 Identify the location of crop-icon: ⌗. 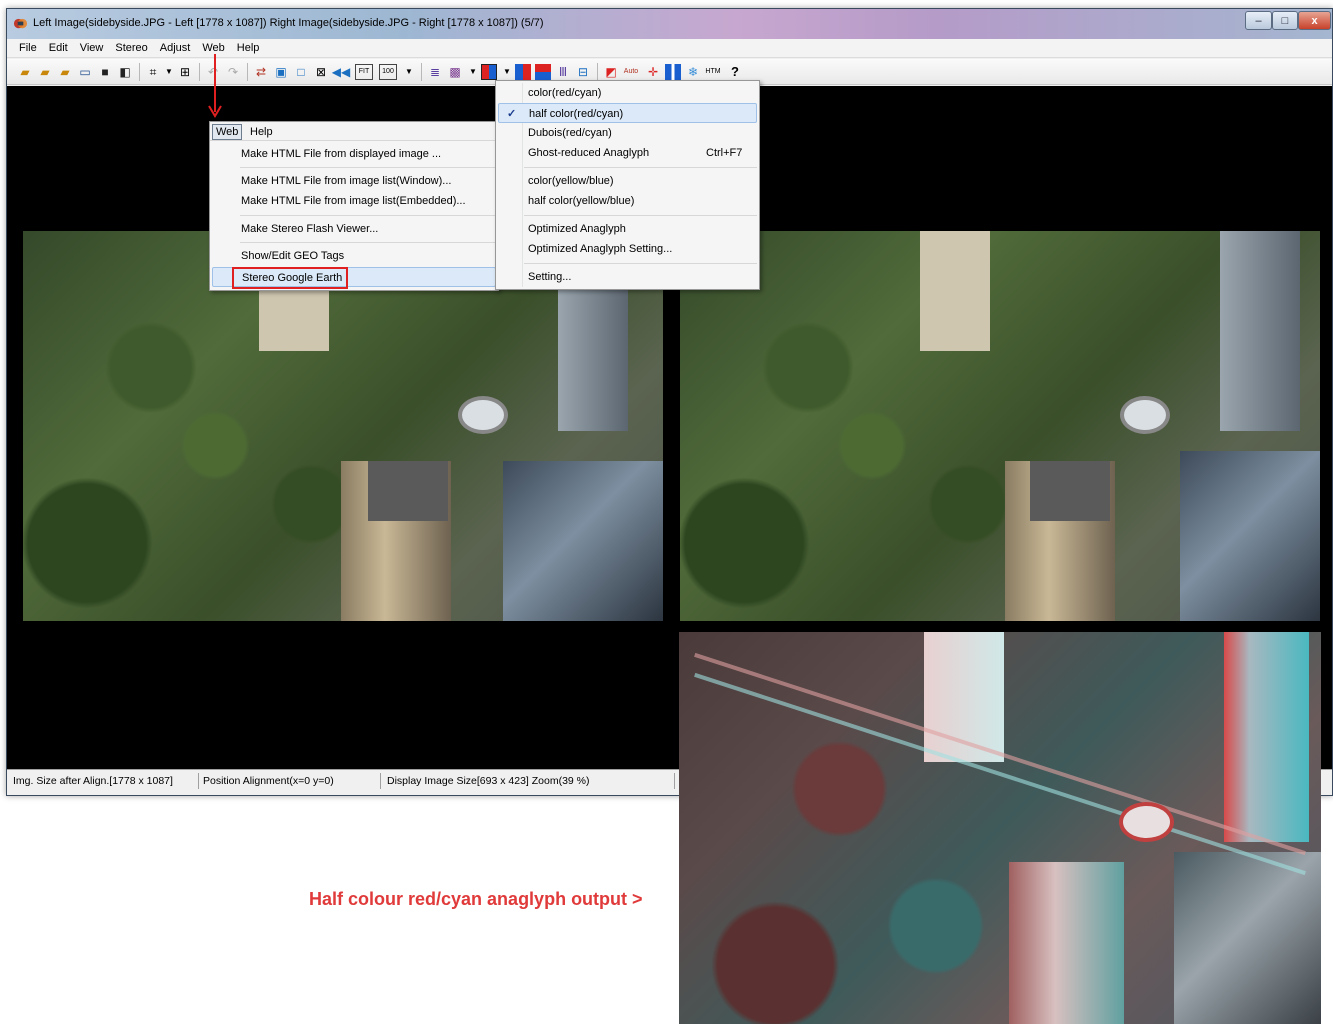
(153, 72).